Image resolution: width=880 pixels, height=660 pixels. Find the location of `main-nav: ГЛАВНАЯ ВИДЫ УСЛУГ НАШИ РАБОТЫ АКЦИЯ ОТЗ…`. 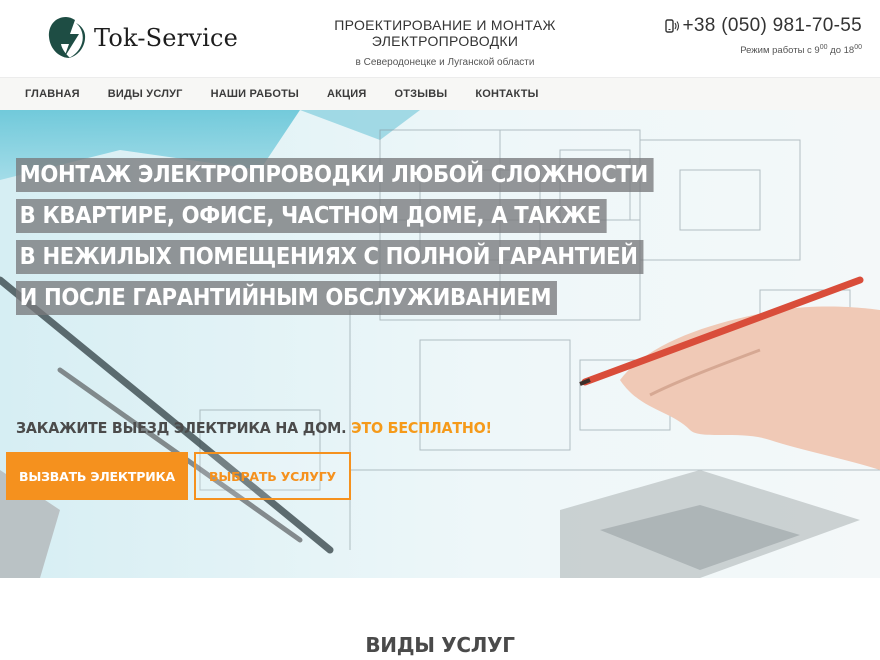

main-nav: ГЛАВНАЯ ВИДЫ УСЛУГ НАШИ РАБОТЫ АКЦИЯ ОТЗ… is located at coordinates (440, 93).